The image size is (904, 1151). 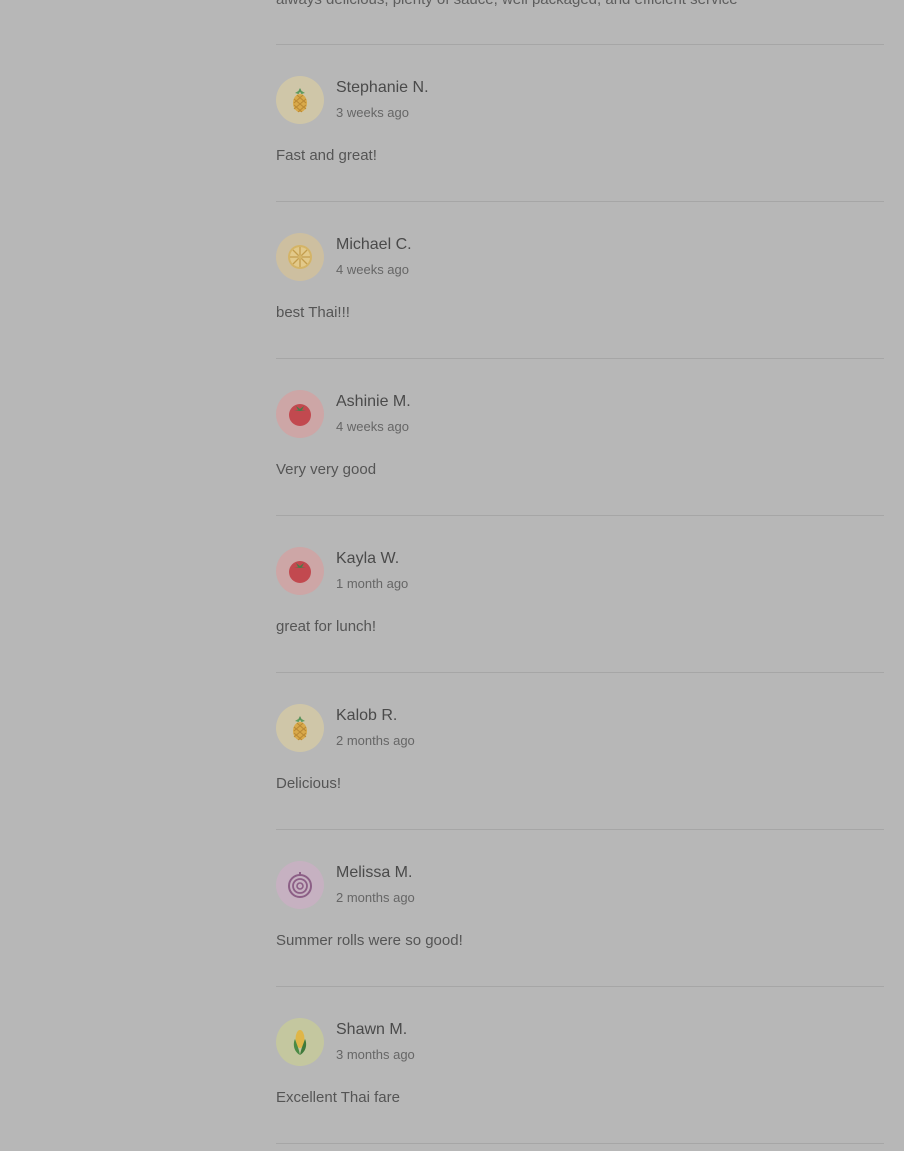 I want to click on corn-icon, so click(x=300, y=1042).